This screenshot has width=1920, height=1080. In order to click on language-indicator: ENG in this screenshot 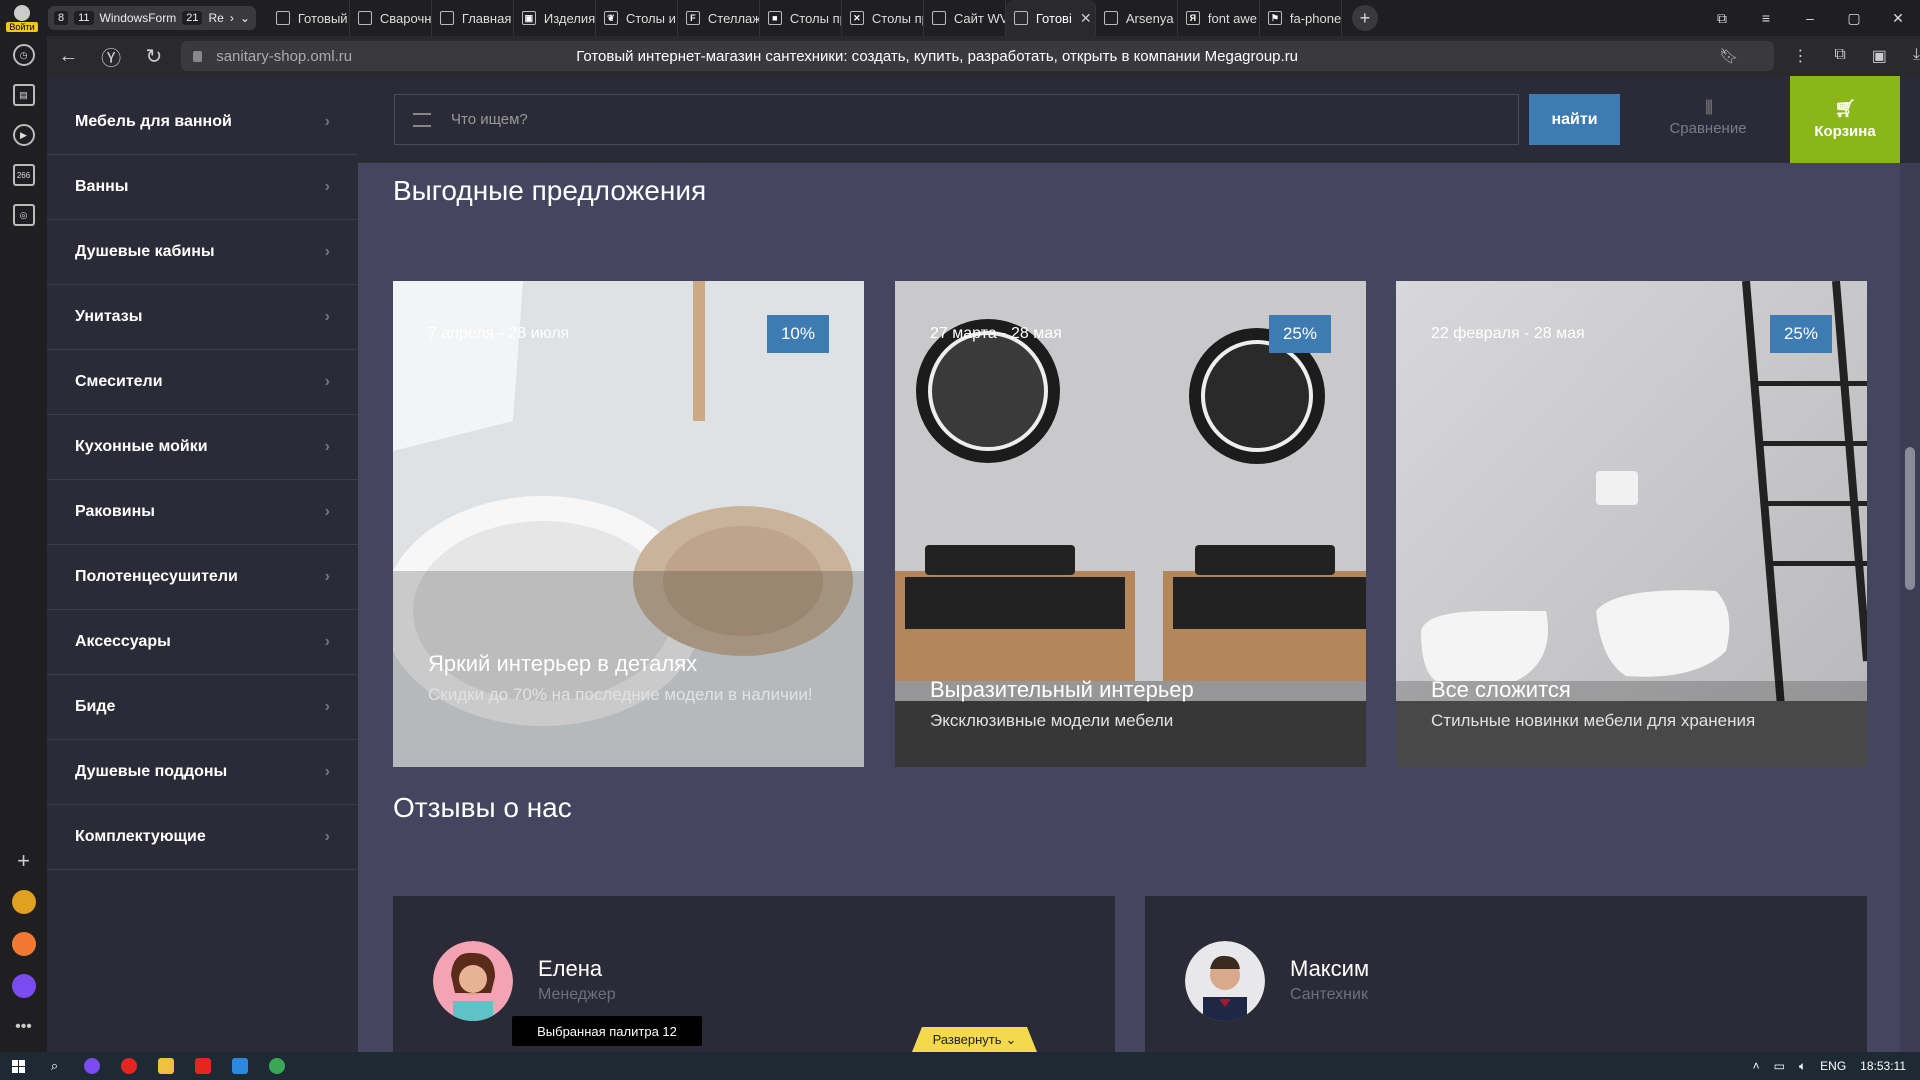, I will do `click(1833, 1066)`.